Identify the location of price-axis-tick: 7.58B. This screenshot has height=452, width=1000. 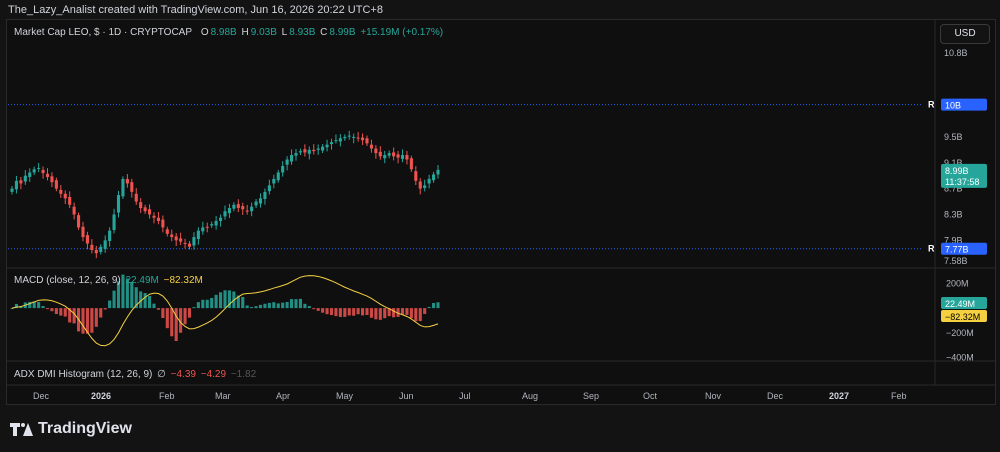
(956, 261).